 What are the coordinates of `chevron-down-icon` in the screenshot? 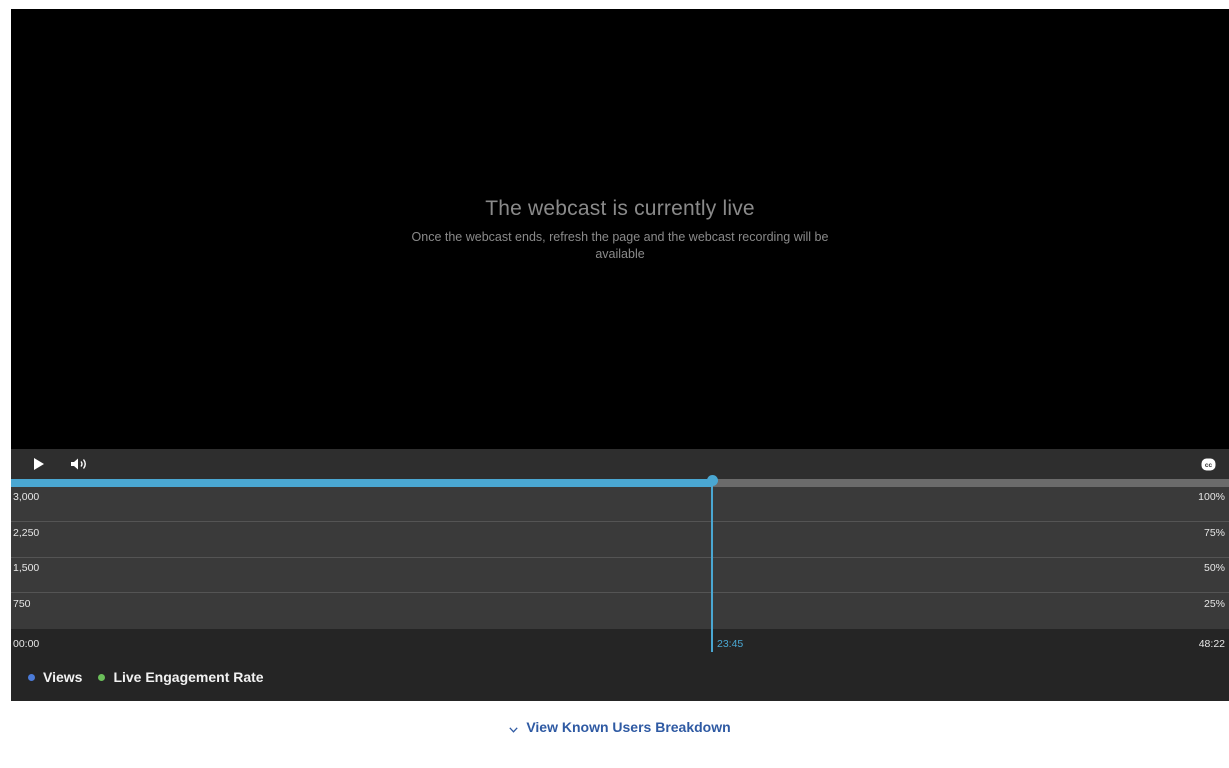 It's located at (513, 728).